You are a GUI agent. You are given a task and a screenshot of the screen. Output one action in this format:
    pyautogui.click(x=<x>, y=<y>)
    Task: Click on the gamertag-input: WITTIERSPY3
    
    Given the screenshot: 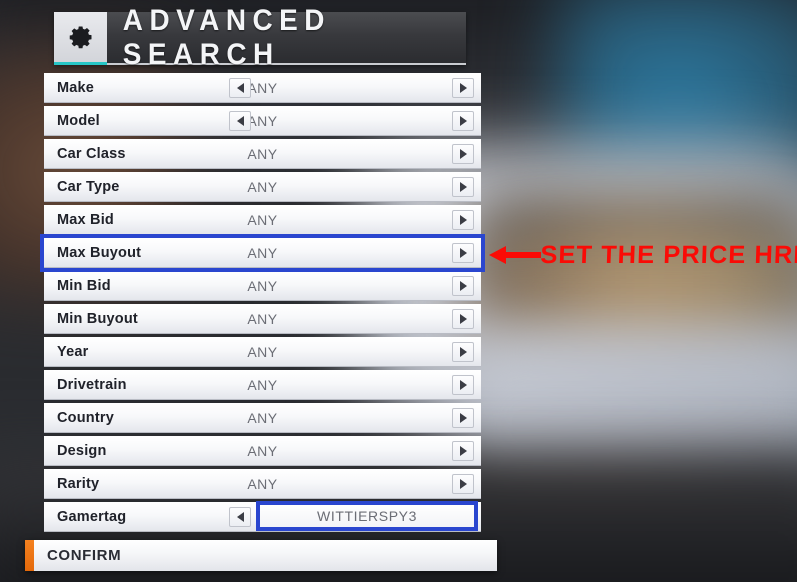 What is the action you would take?
    pyautogui.click(x=367, y=516)
    